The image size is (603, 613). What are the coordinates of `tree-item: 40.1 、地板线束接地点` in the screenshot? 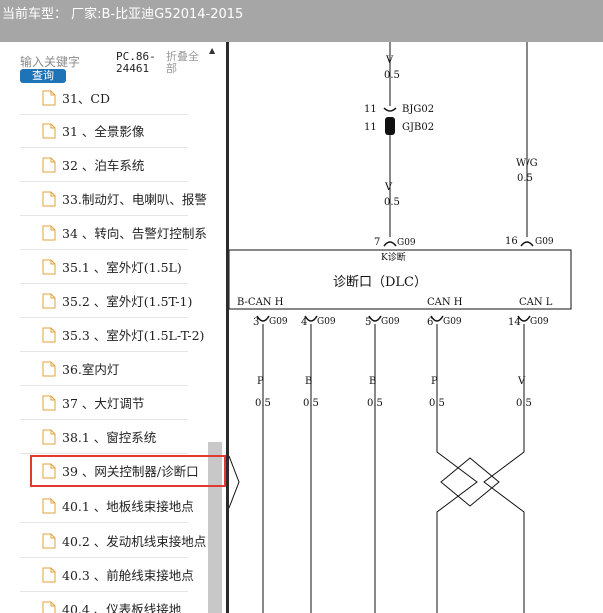 It's located at (107, 506).